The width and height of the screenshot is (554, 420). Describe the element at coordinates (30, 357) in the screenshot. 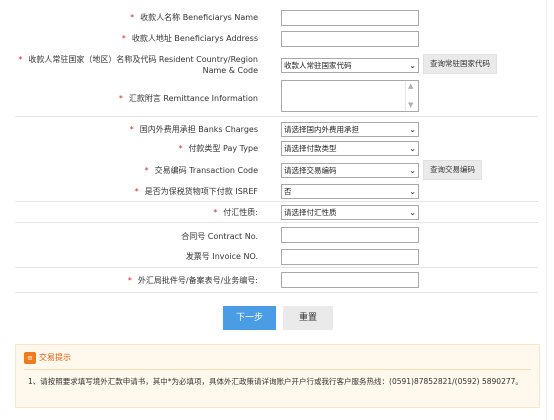

I see `info-icon: ≡` at that location.